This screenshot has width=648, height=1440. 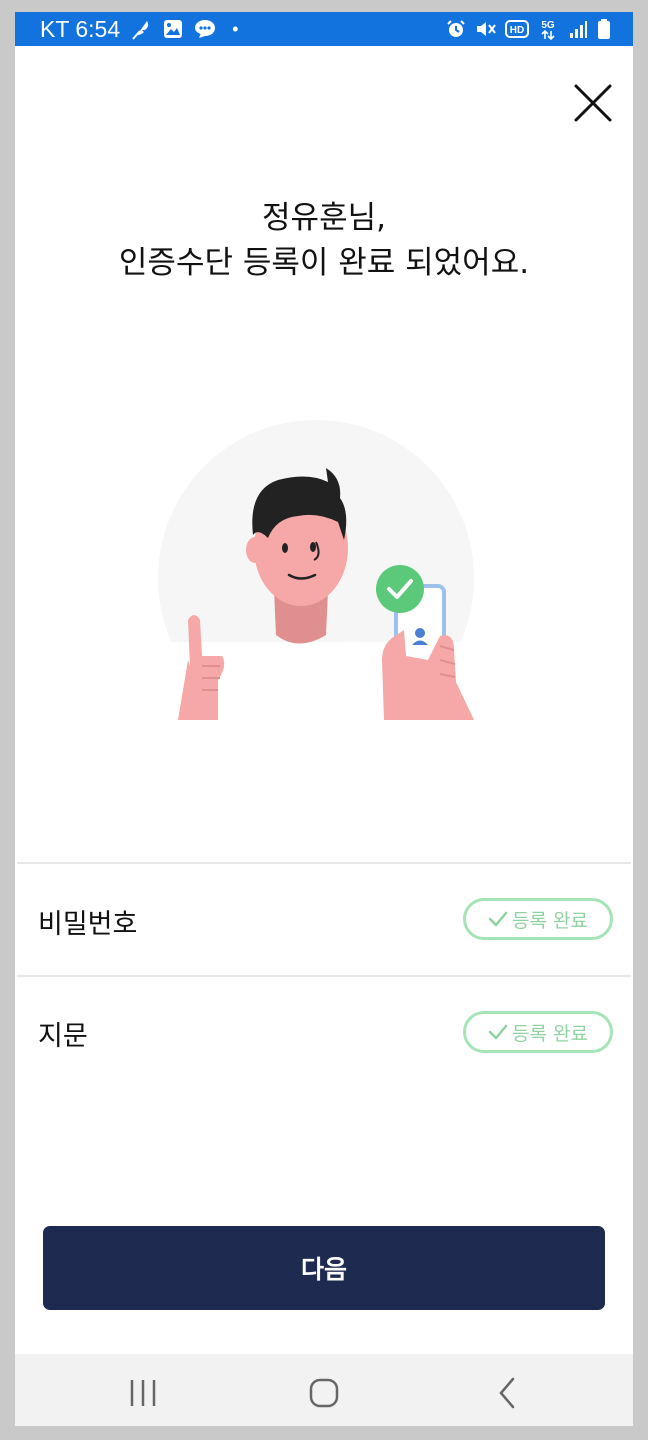 I want to click on ear, so click(x=255, y=550).